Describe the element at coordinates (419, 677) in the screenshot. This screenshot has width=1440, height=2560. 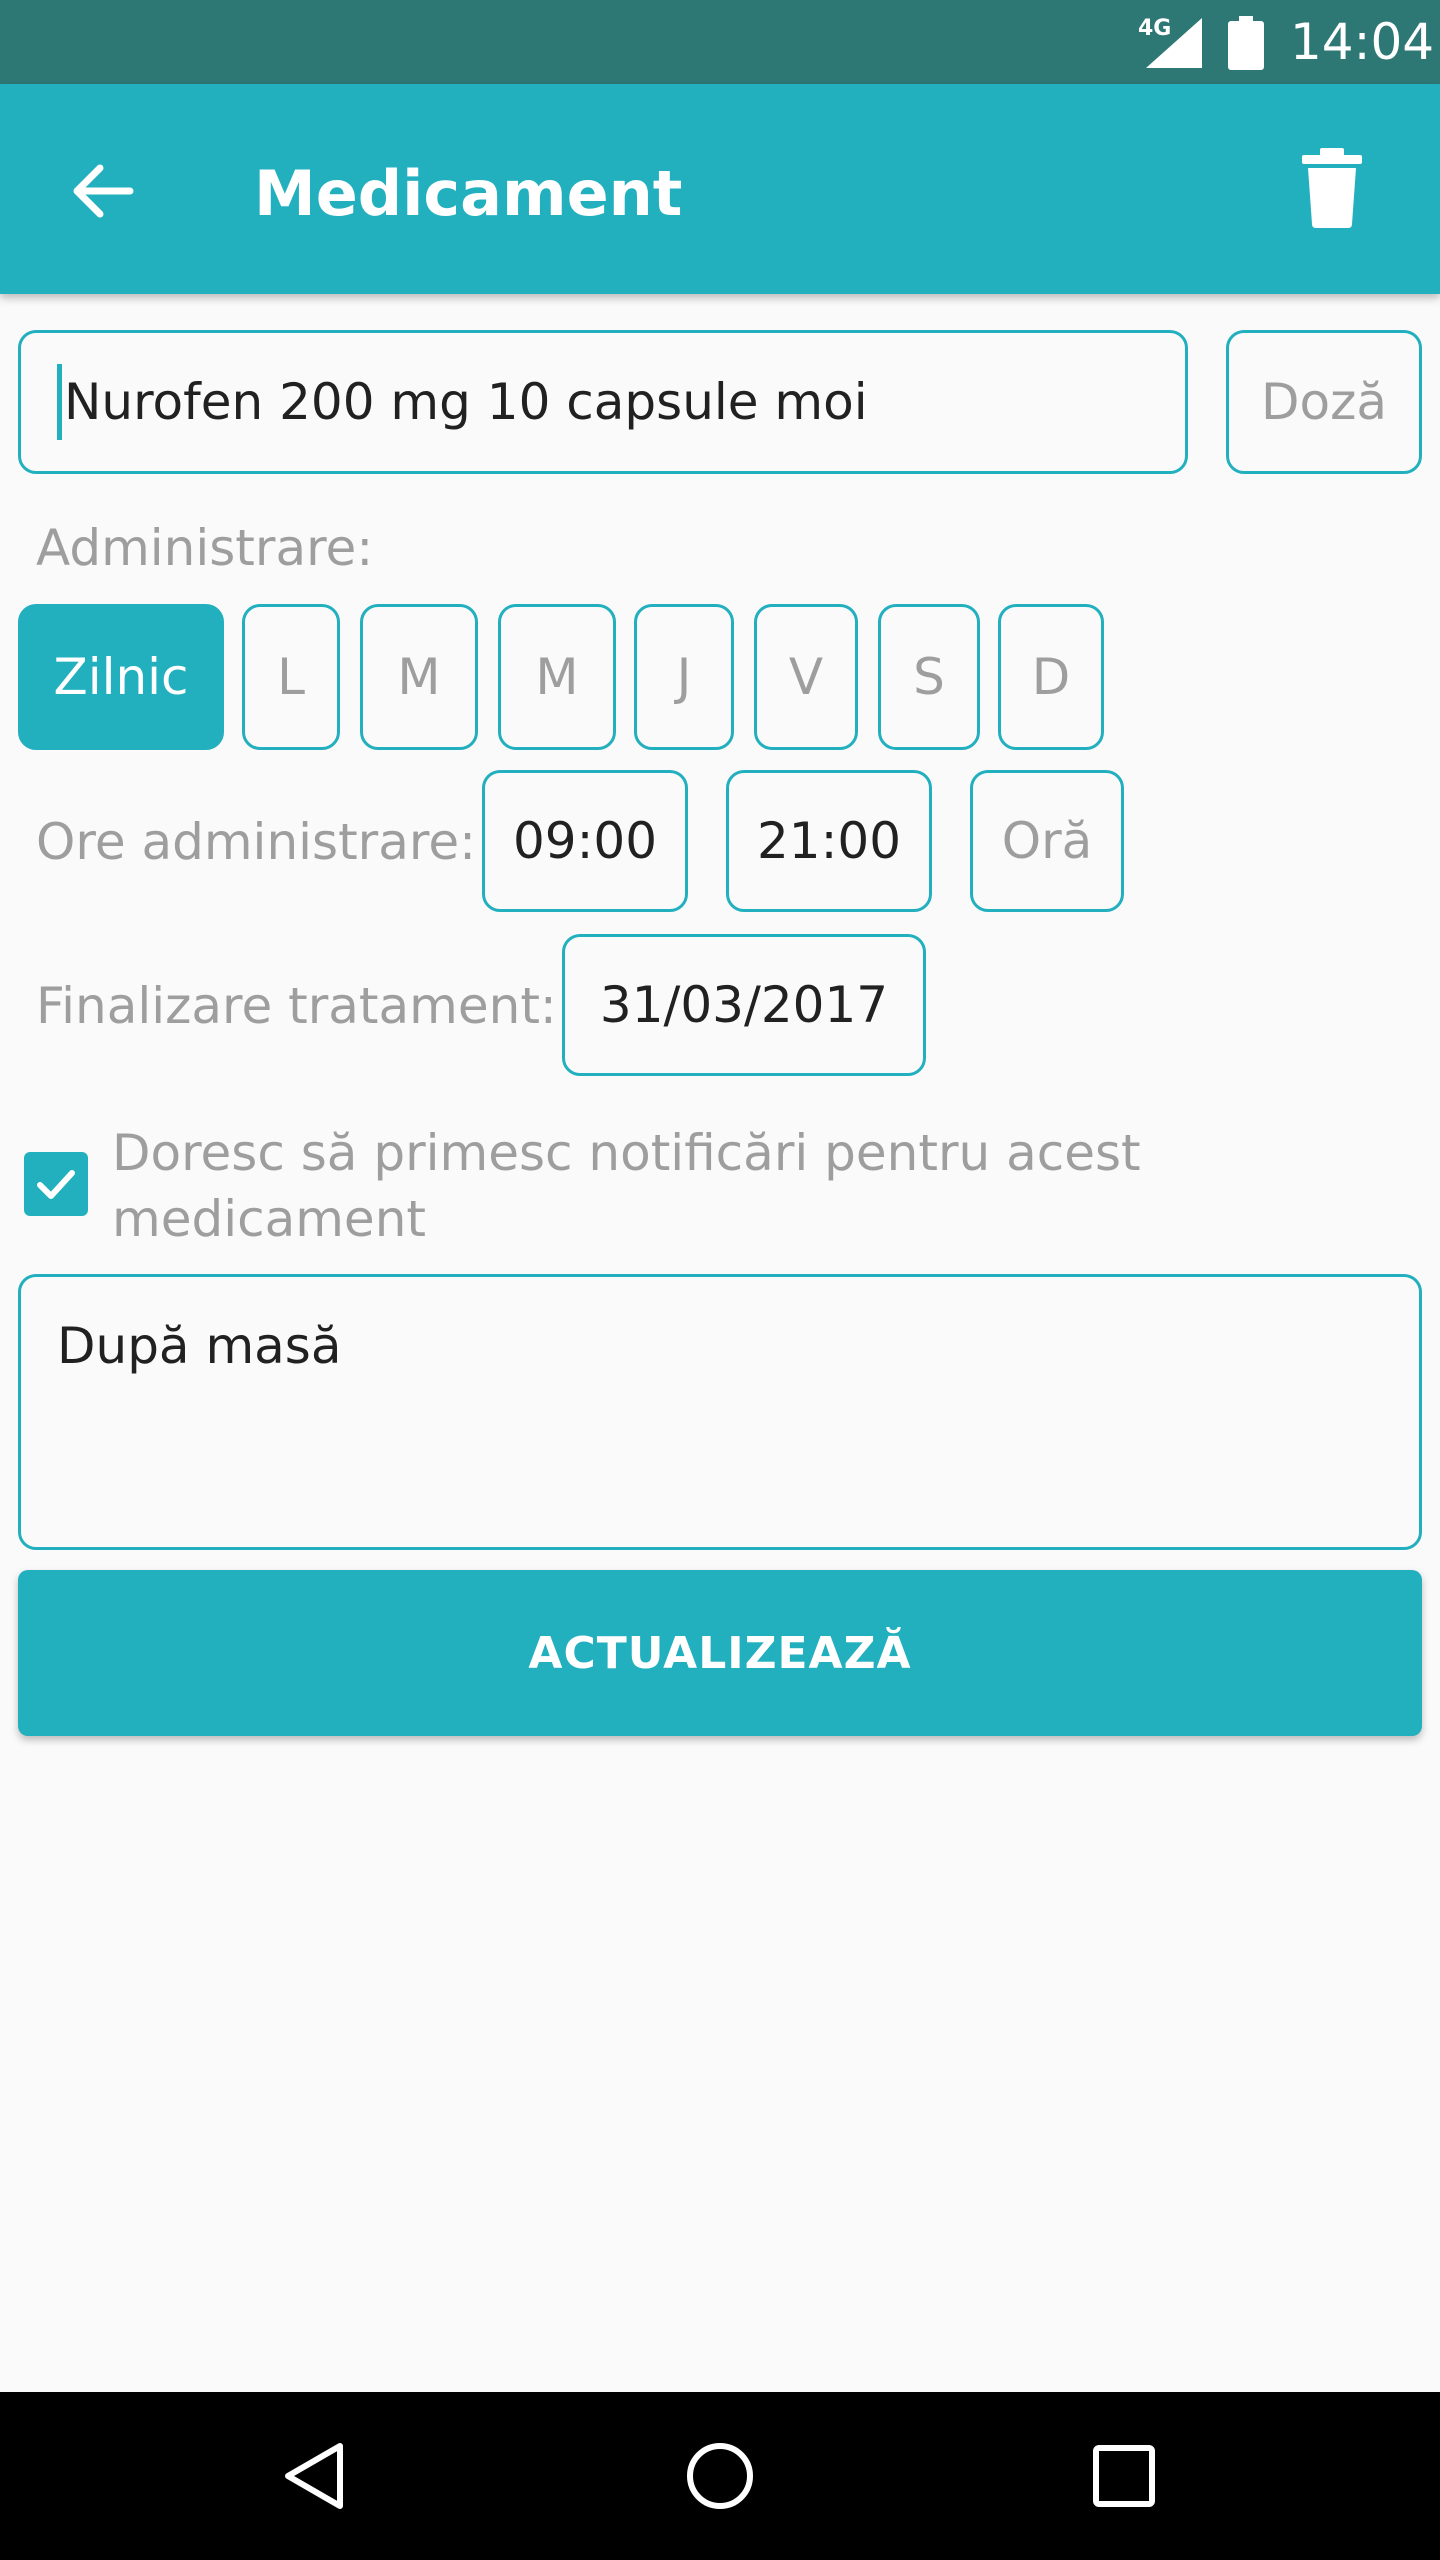
I see `day-tuesday-button: M` at that location.